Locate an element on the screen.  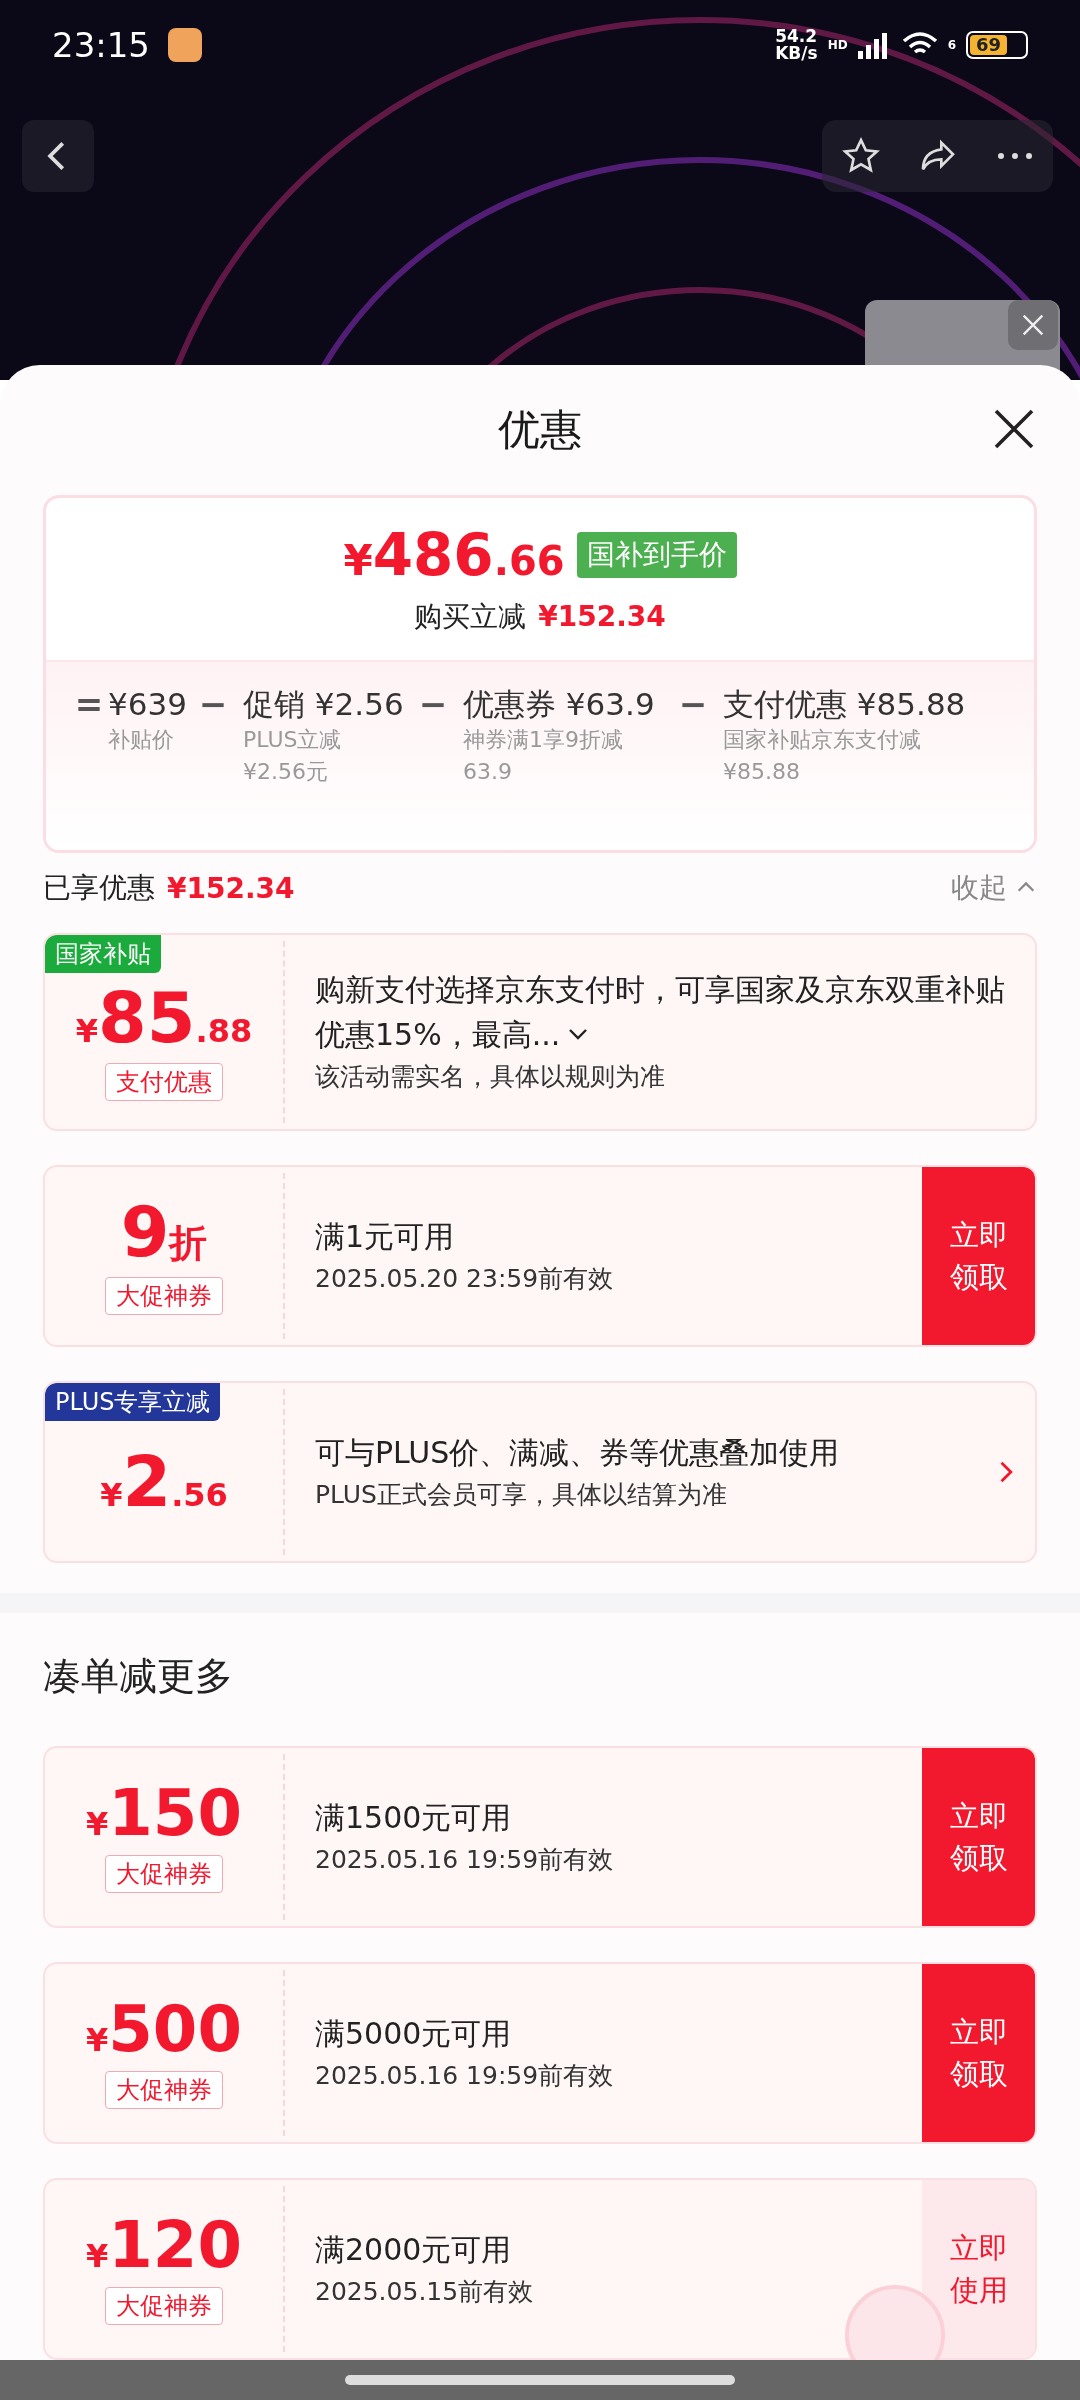
breakdown-note: PLUS立减 is located at coordinates (293, 740).